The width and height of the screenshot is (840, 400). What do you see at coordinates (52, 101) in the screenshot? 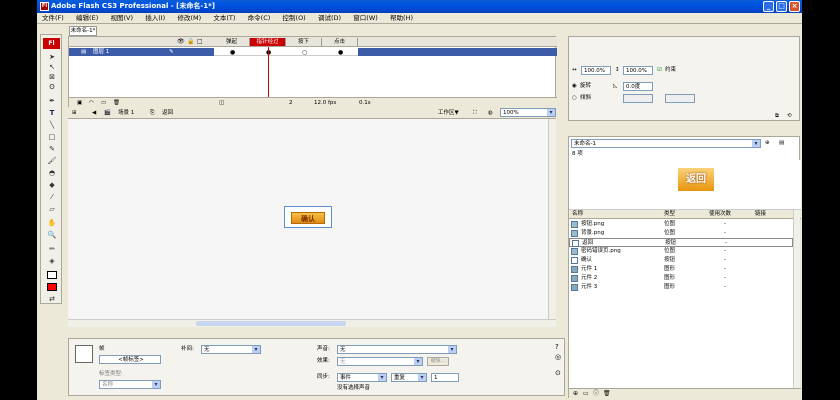
I see `pen-tool-icon: ✒` at bounding box center [52, 101].